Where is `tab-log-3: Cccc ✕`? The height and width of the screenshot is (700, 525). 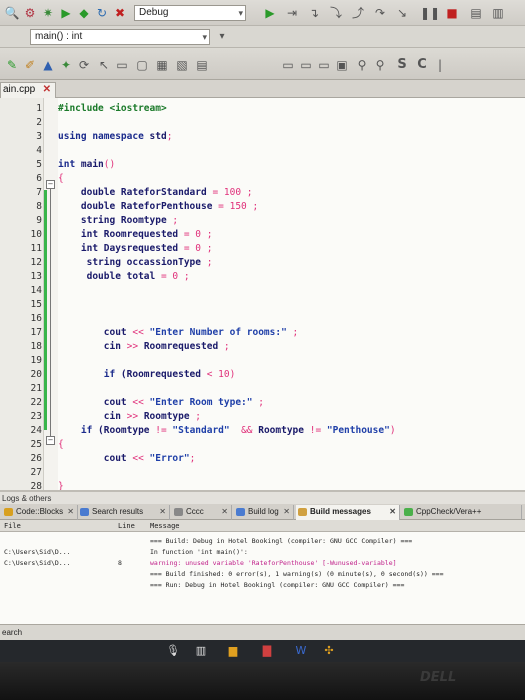
tab-log-3: Cccc ✕ is located at coordinates (202, 512).